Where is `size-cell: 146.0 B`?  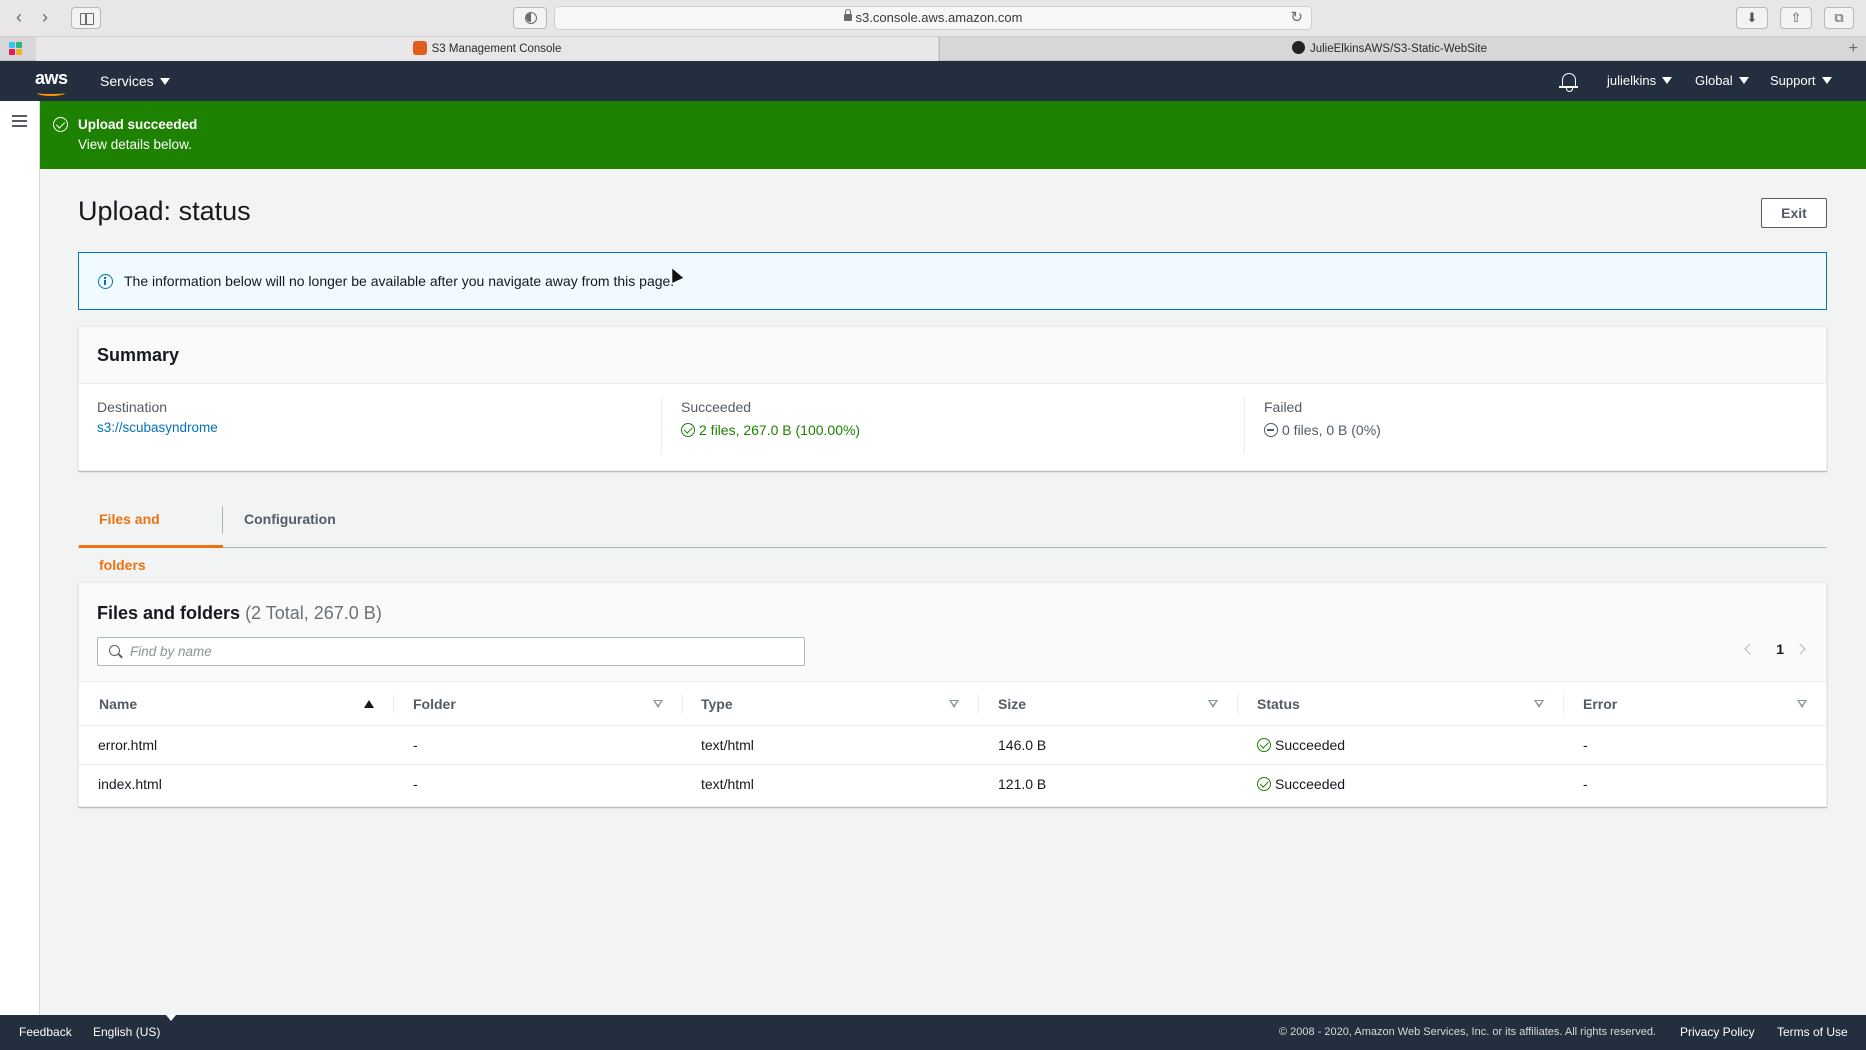
size-cell: 146.0 B is located at coordinates (1022, 745).